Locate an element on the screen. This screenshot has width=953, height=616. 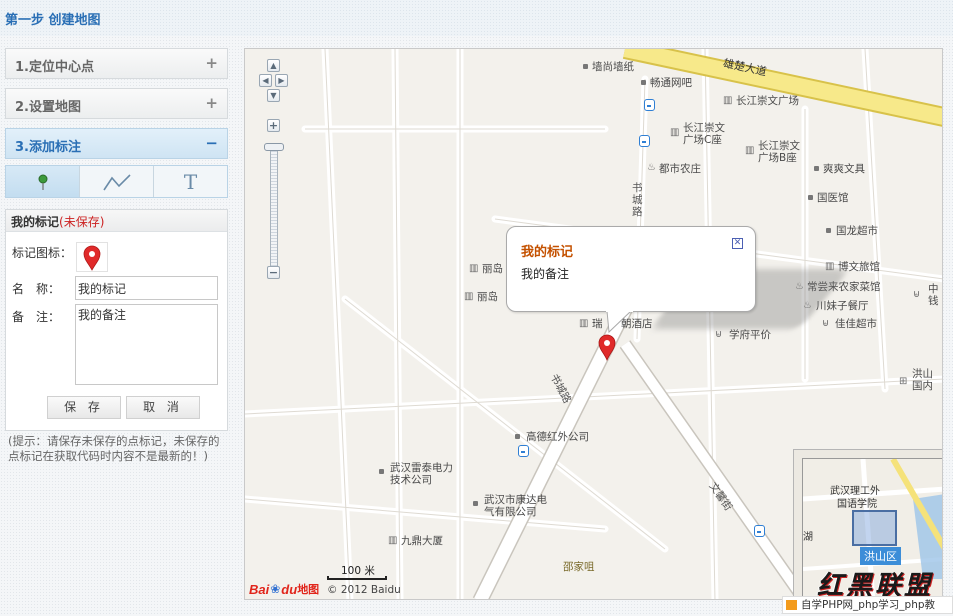
poi-label: 长江崇文广场C座 is located at coordinates (704, 134).